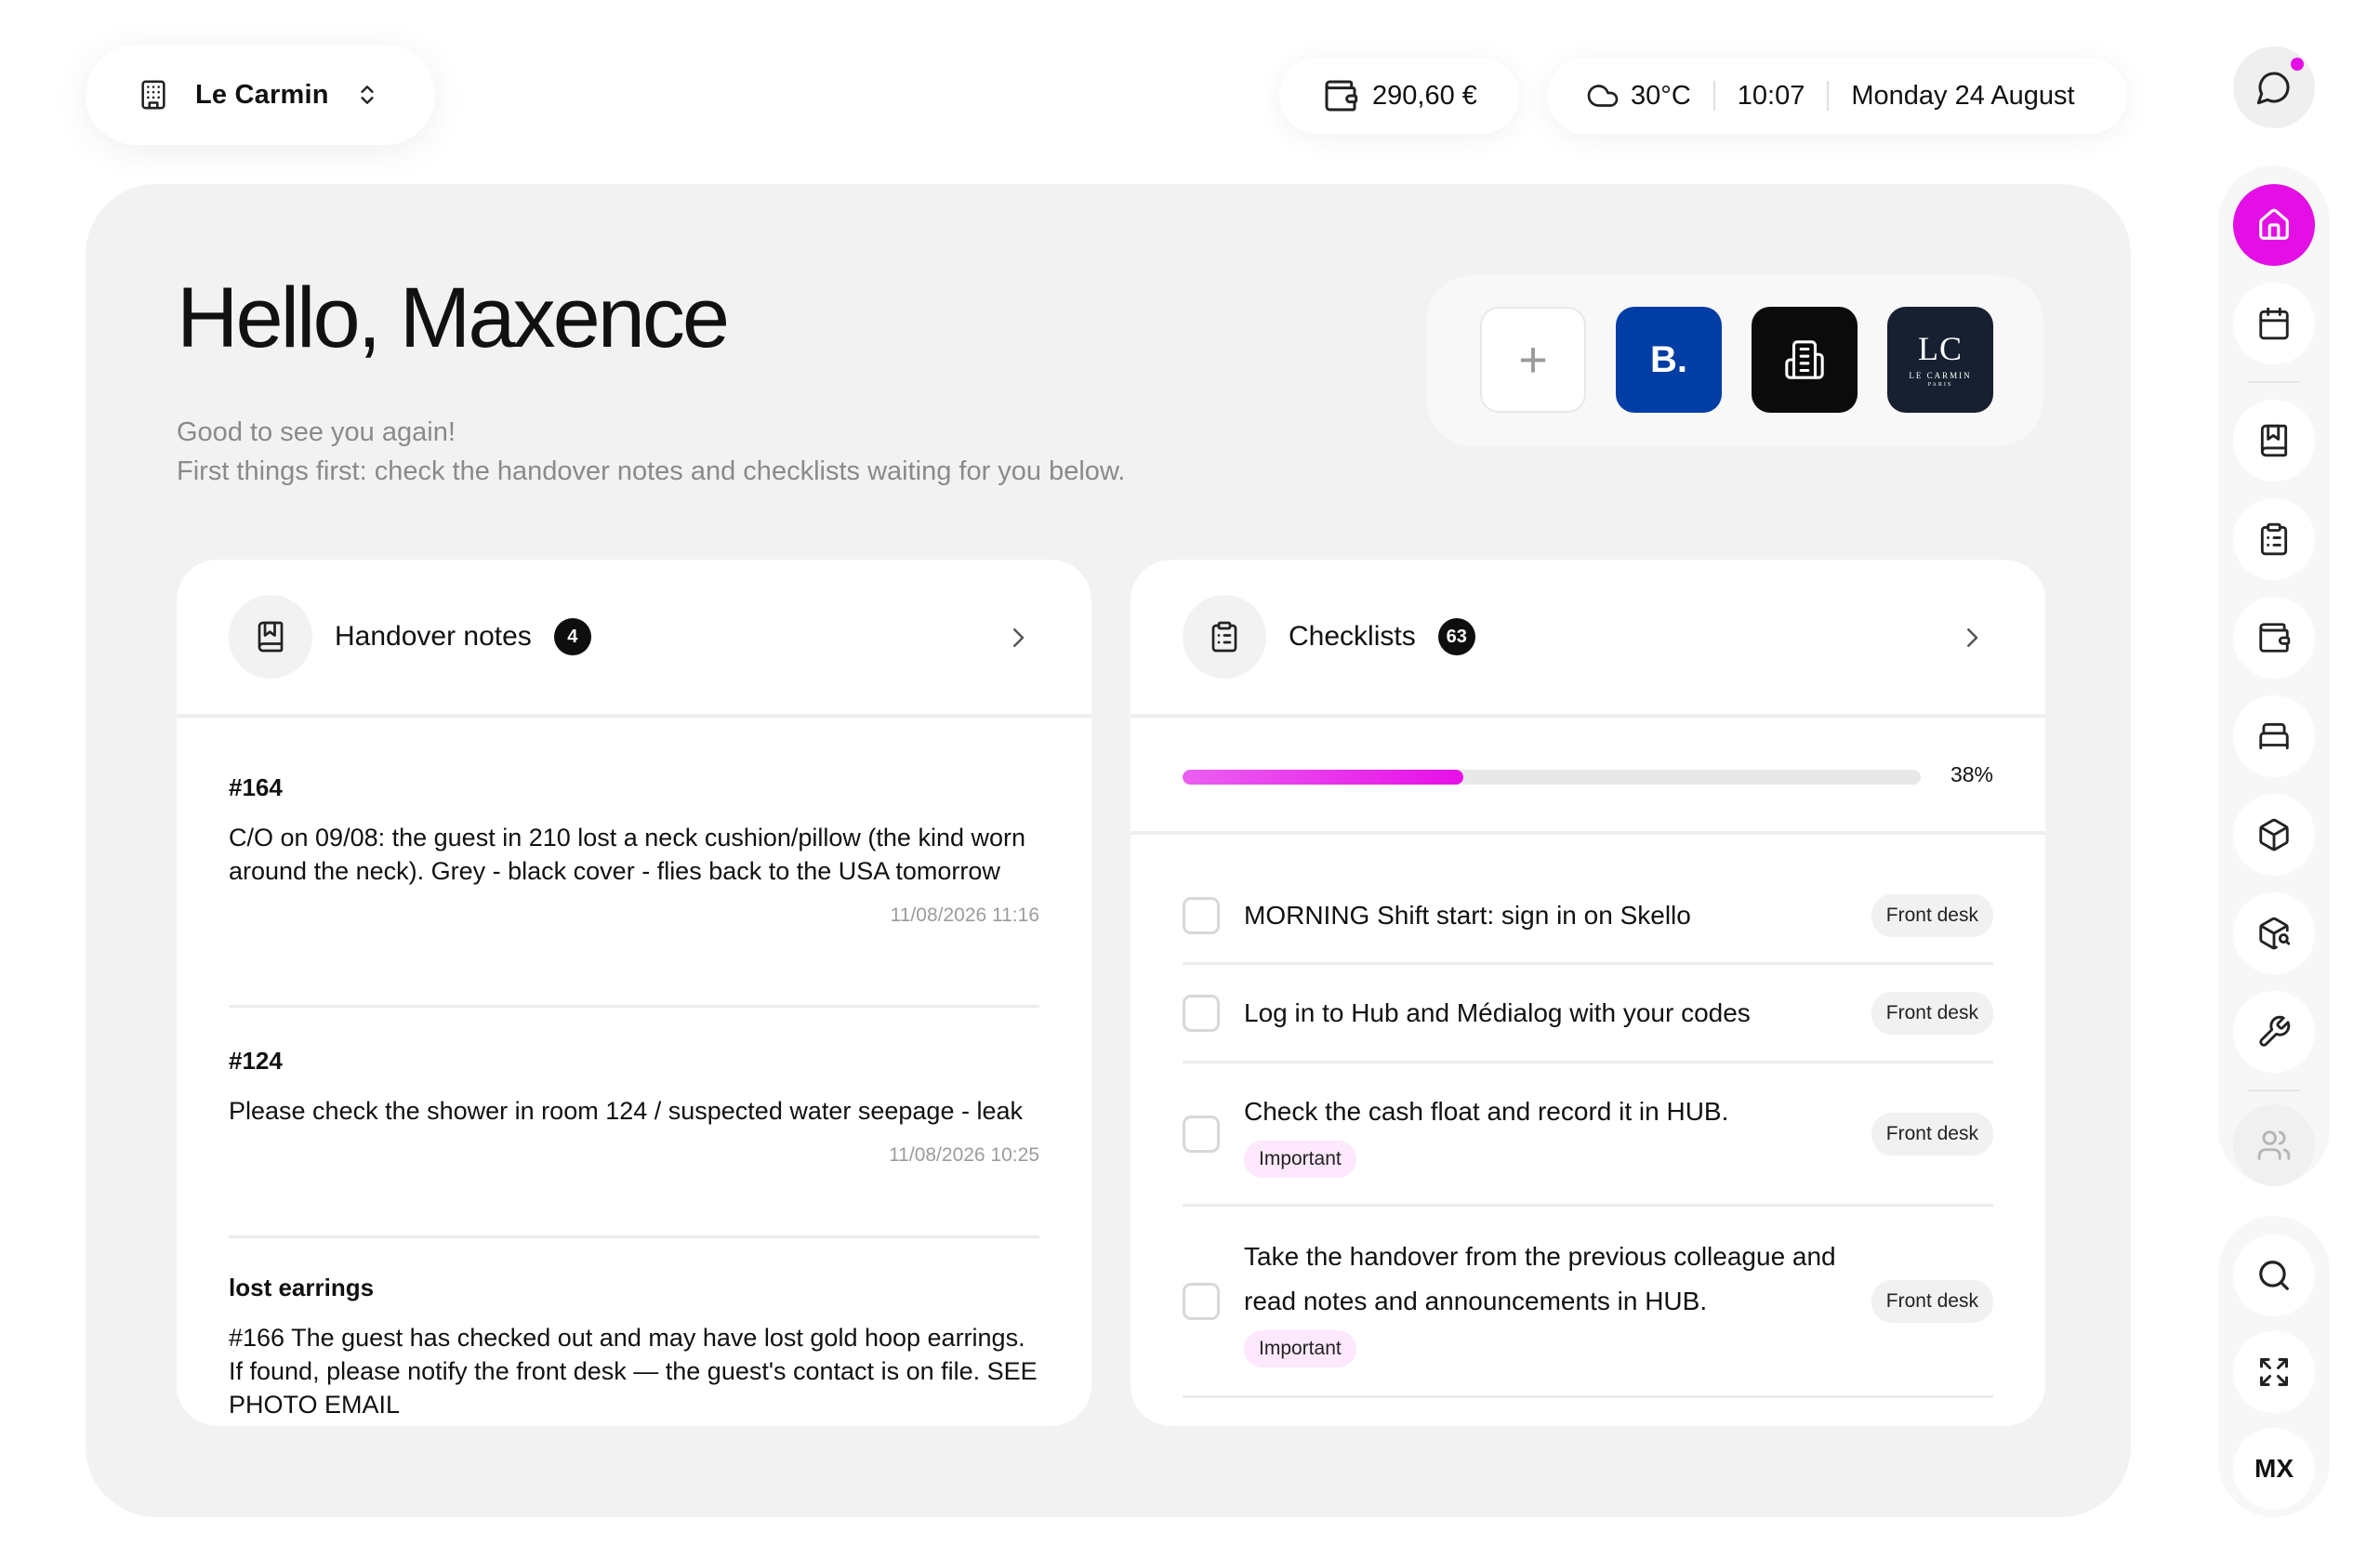  I want to click on sidebar-nav, so click(2274, 675).